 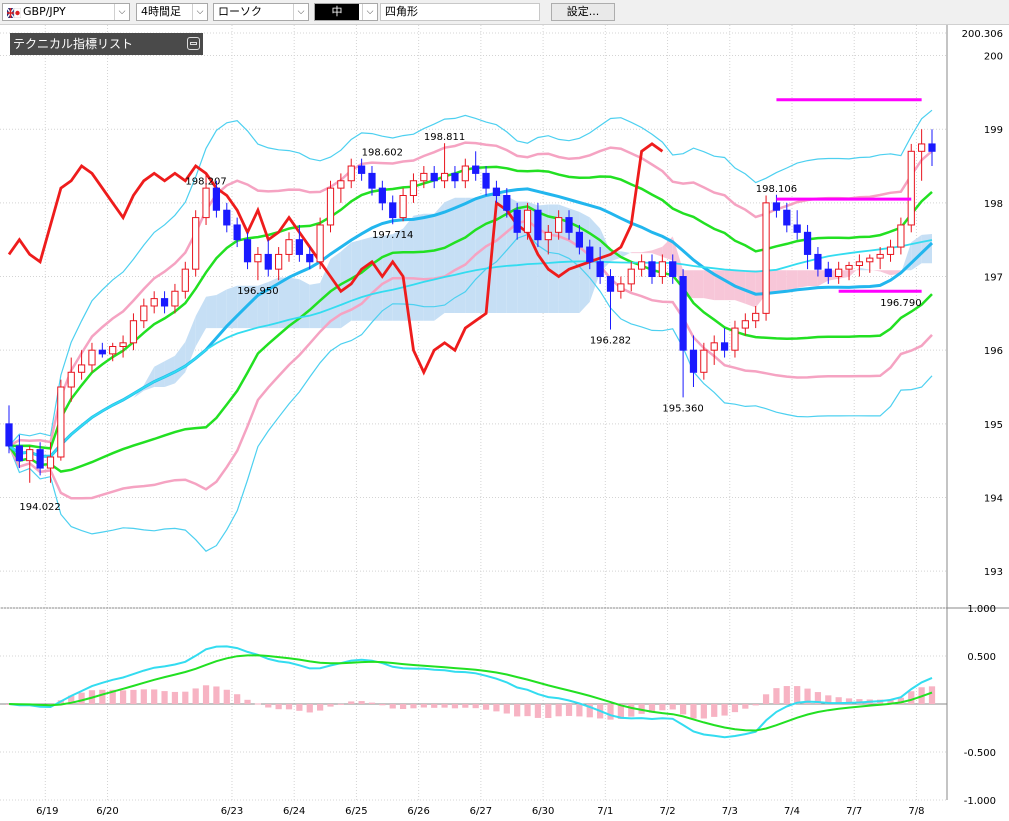 I want to click on price-tick-label: 200.306, so click(x=982, y=34).